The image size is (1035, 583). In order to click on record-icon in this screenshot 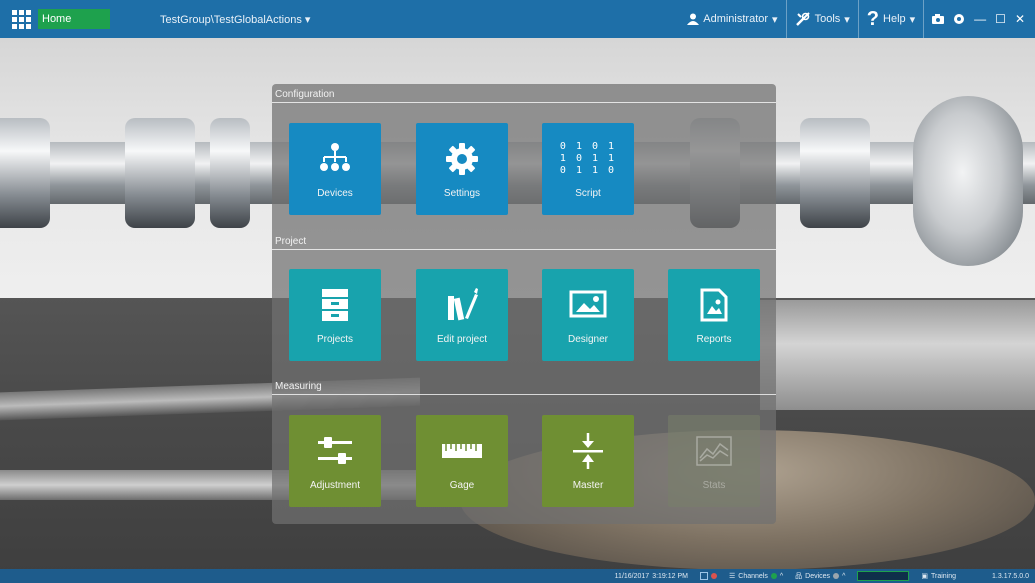, I will do `click(959, 19)`.